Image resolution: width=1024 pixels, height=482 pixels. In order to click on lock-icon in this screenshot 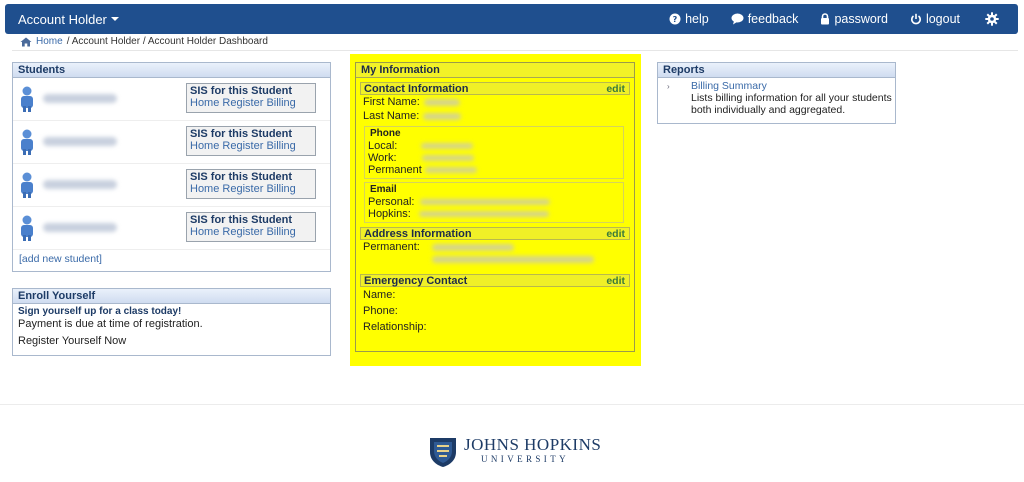, I will do `click(825, 19)`.